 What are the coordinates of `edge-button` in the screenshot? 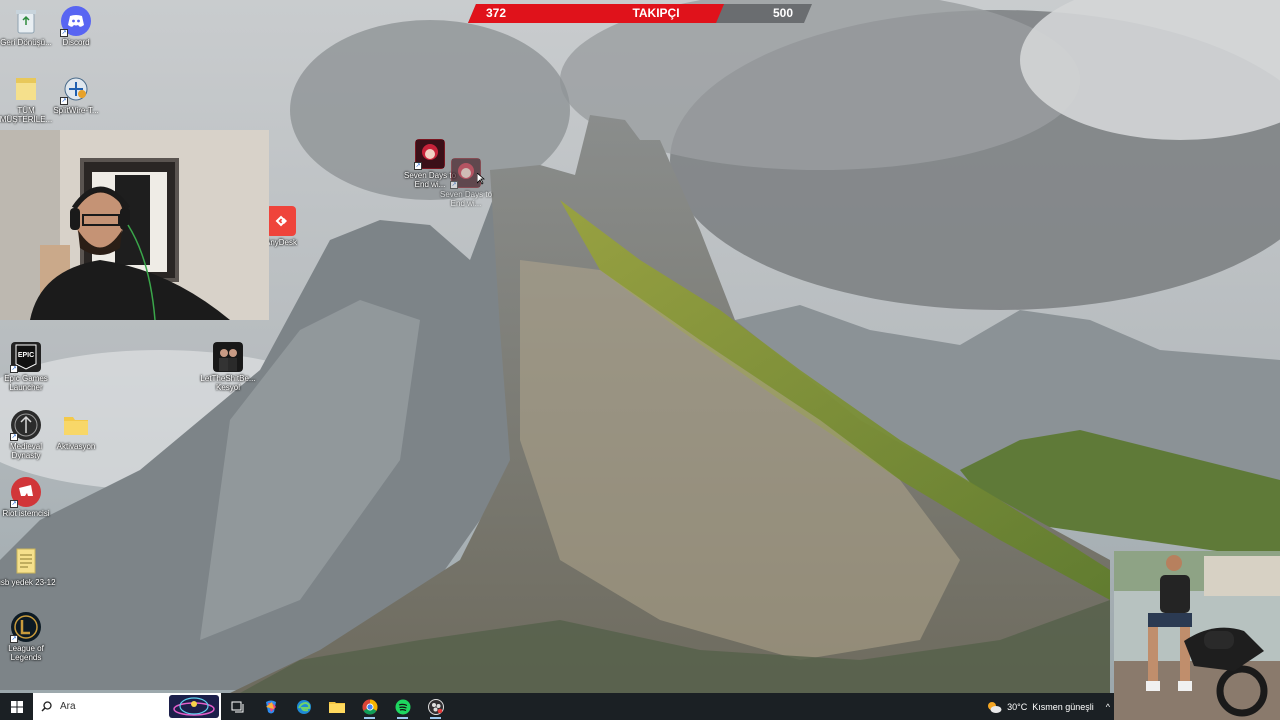 It's located at (303, 706).